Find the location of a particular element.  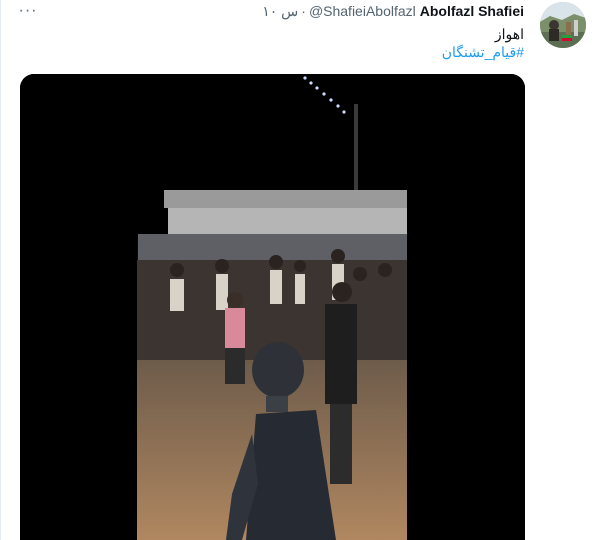

avatar is located at coordinates (563, 25).